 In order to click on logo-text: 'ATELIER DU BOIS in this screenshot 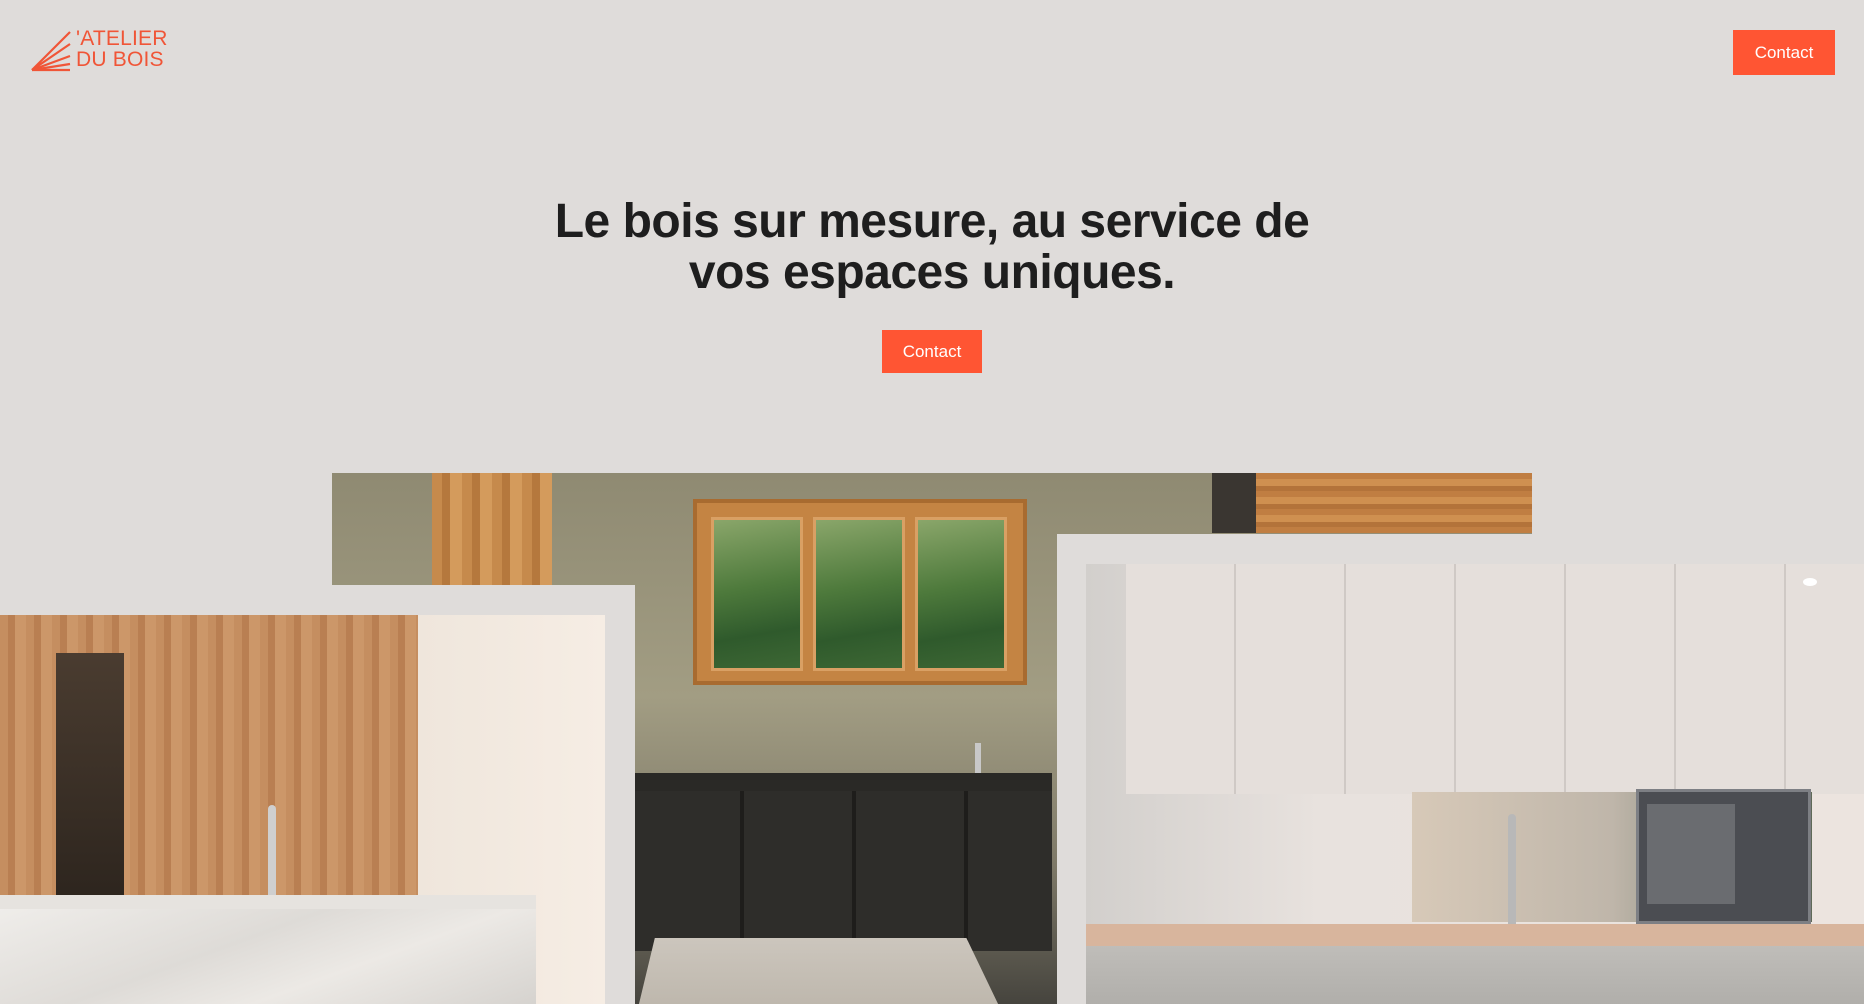, I will do `click(122, 49)`.